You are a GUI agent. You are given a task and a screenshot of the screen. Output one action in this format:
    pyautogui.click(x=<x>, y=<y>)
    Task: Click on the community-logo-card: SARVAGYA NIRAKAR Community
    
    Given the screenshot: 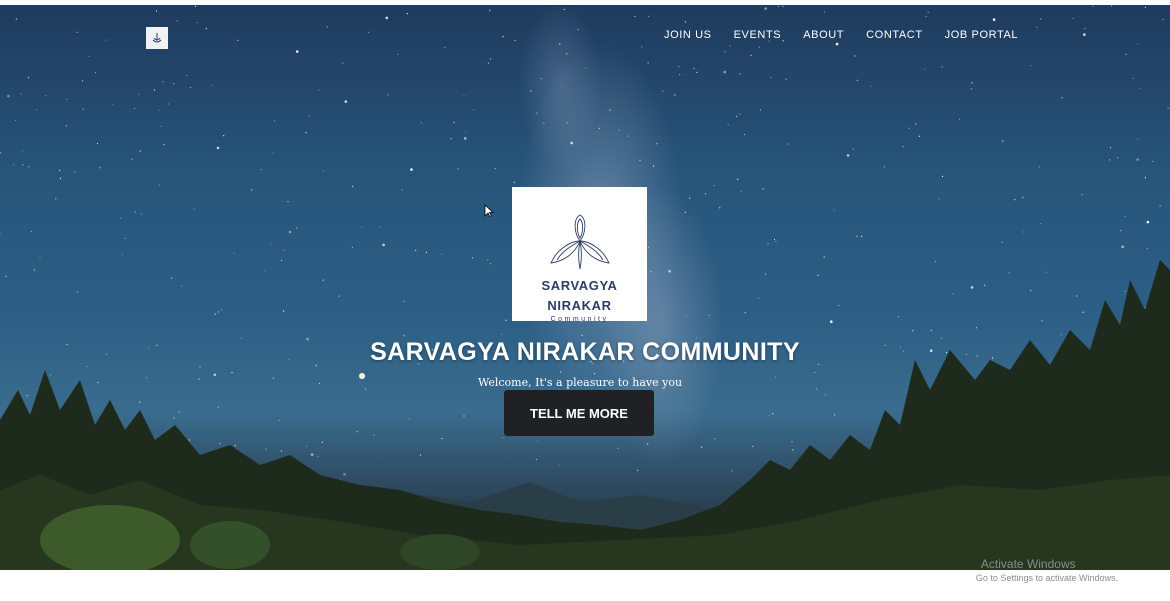 What is the action you would take?
    pyautogui.click(x=579, y=255)
    